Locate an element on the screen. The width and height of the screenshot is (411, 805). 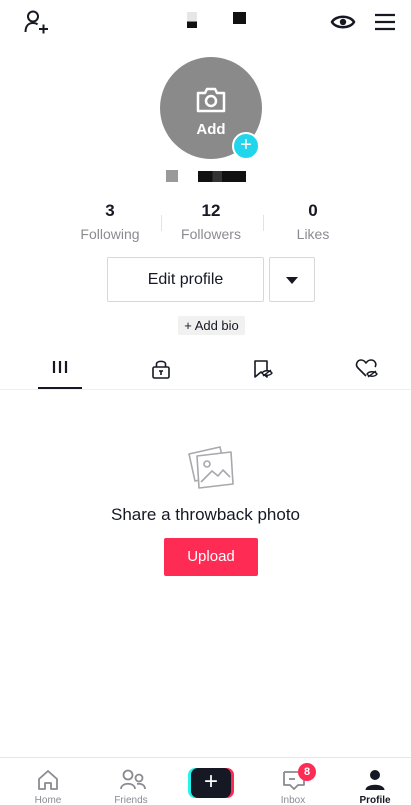
bookmark-icon is located at coordinates (263, 369).